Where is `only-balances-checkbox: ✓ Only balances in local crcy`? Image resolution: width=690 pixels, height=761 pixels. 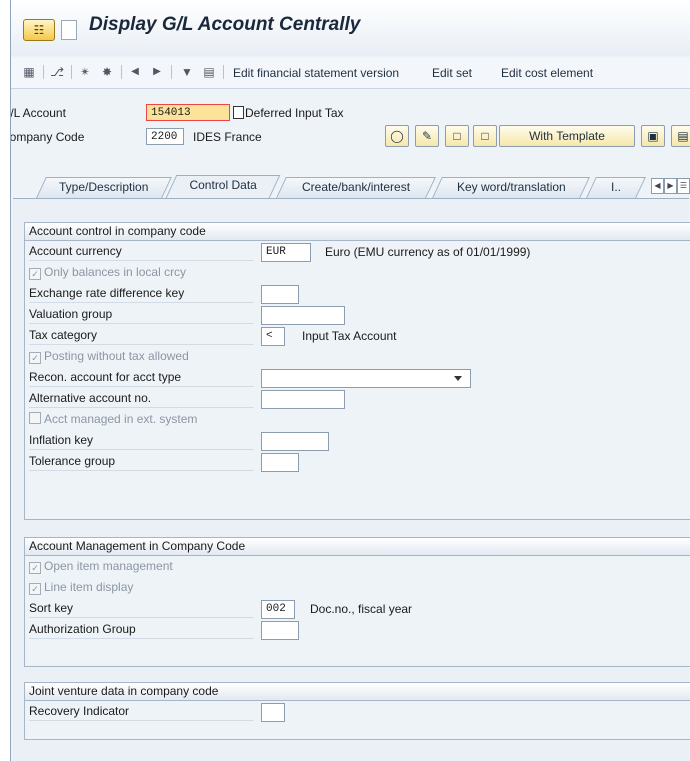
only-balances-checkbox: ✓ Only balances in local crcy is located at coordinates (141, 272).